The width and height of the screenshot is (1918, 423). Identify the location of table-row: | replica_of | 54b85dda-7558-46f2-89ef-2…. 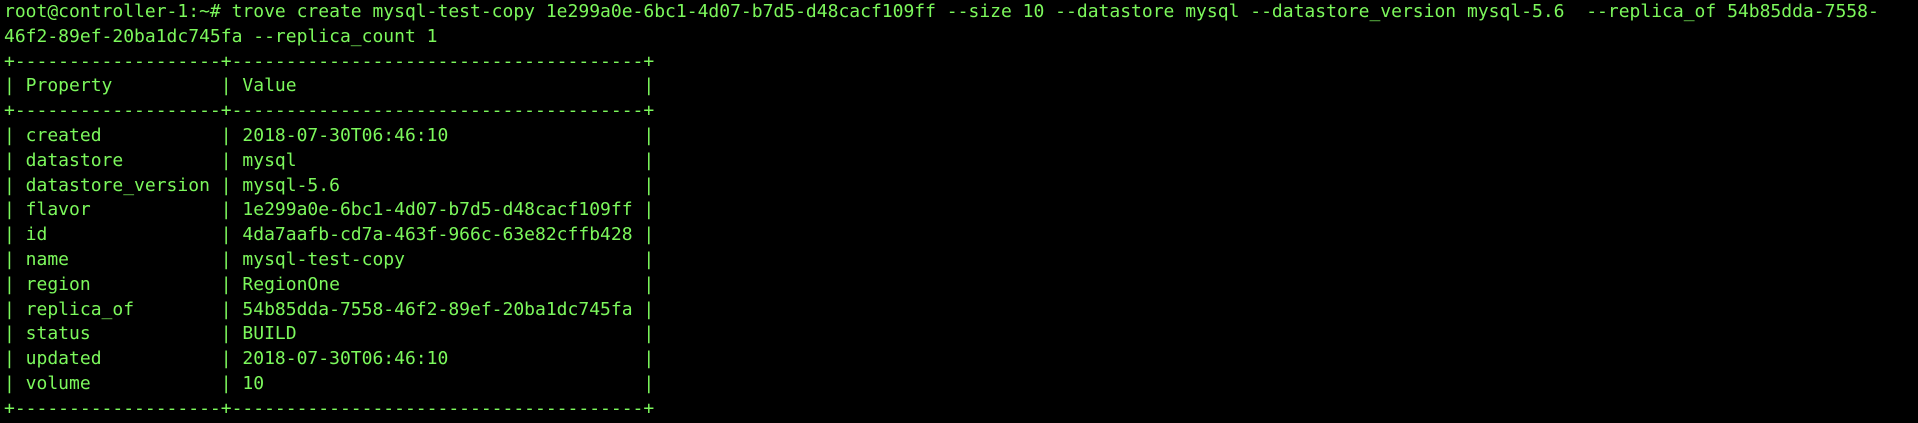
(329, 309).